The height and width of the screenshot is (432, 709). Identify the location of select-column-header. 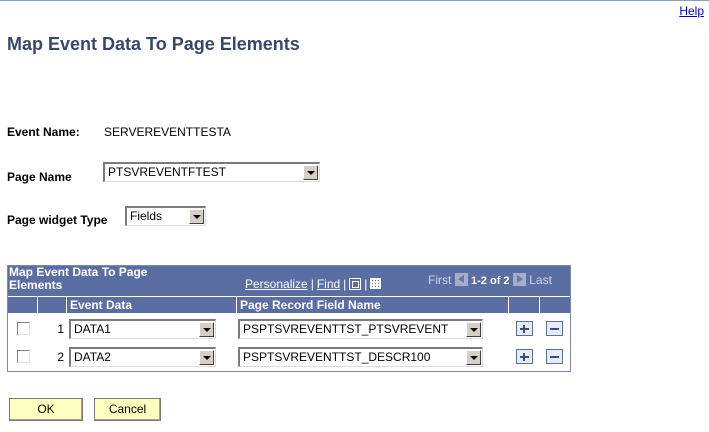
(23, 304).